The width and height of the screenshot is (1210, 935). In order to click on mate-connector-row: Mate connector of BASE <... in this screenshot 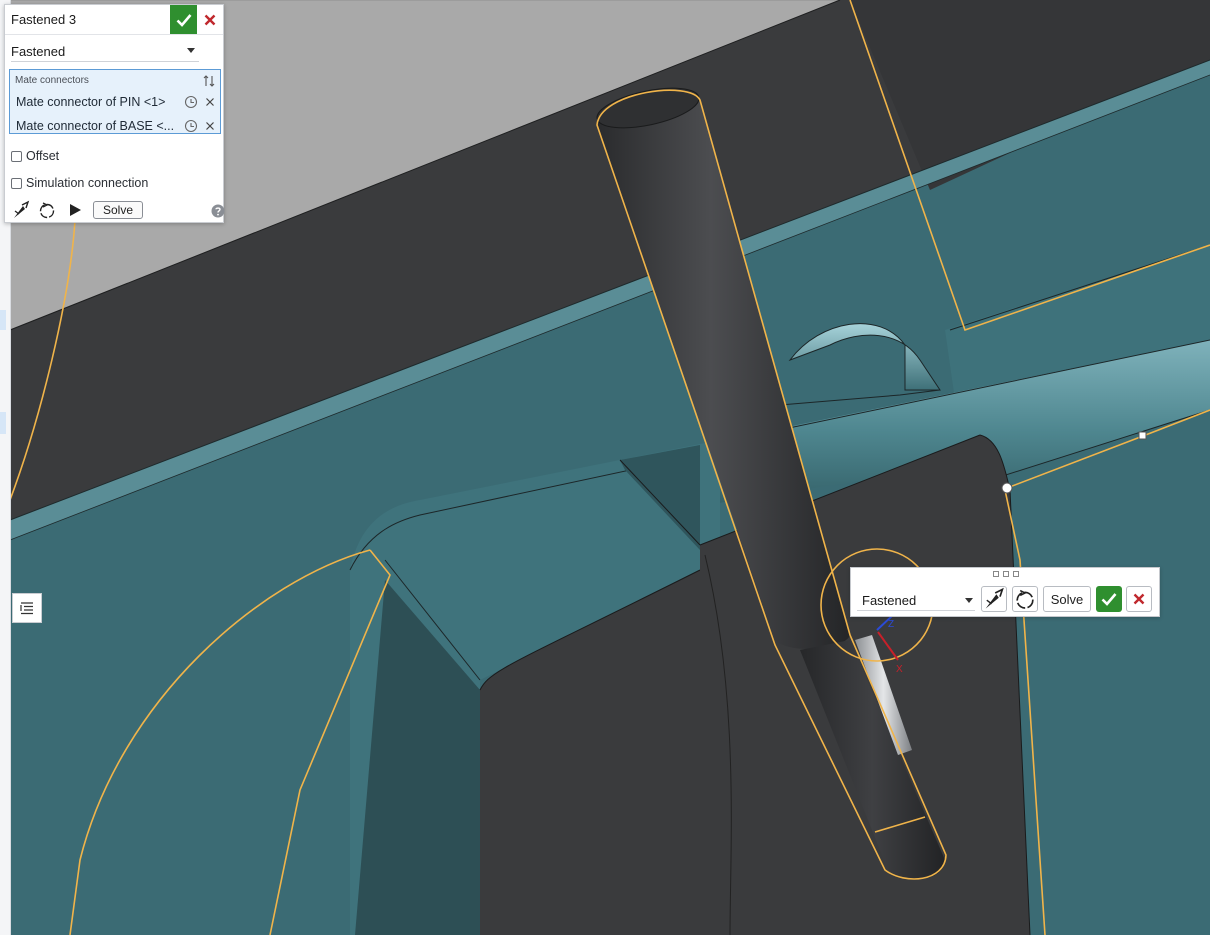, I will do `click(116, 126)`.